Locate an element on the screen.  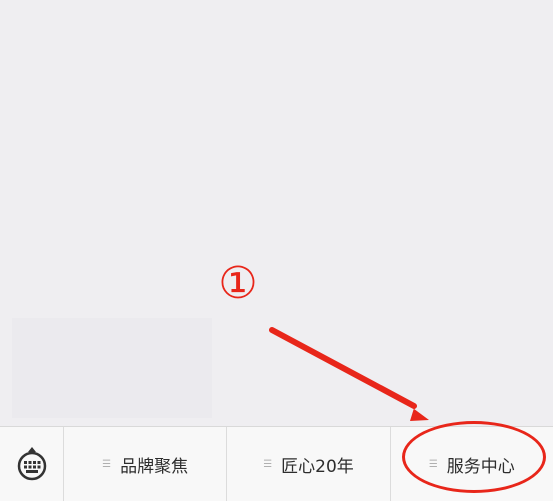
menu-bar: ☰ 品牌聚焦 ☰ 匠心20年 ☰ 服务中心 is located at coordinates (276, 463).